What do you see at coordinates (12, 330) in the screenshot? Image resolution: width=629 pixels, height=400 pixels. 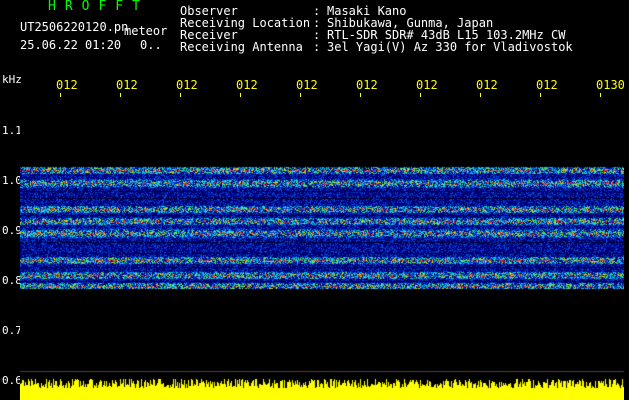 I see `freq-label: 0.7` at bounding box center [12, 330].